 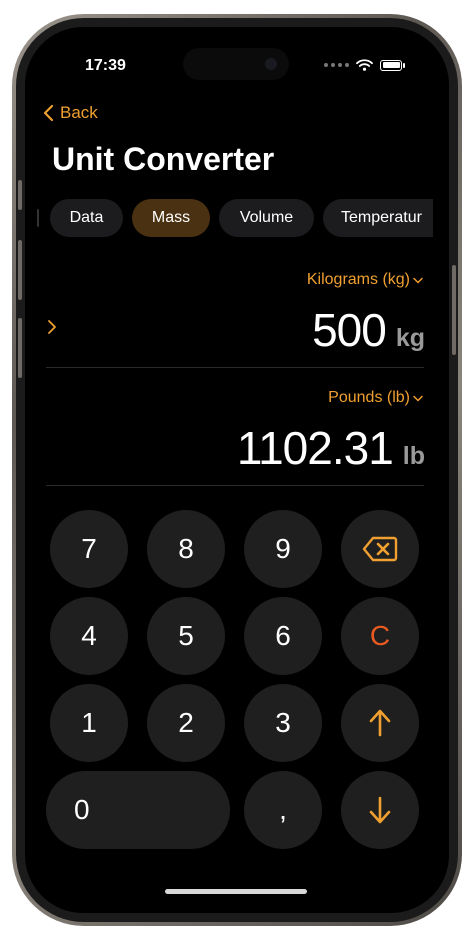 What do you see at coordinates (89, 636) in the screenshot?
I see `key-4: 4` at bounding box center [89, 636].